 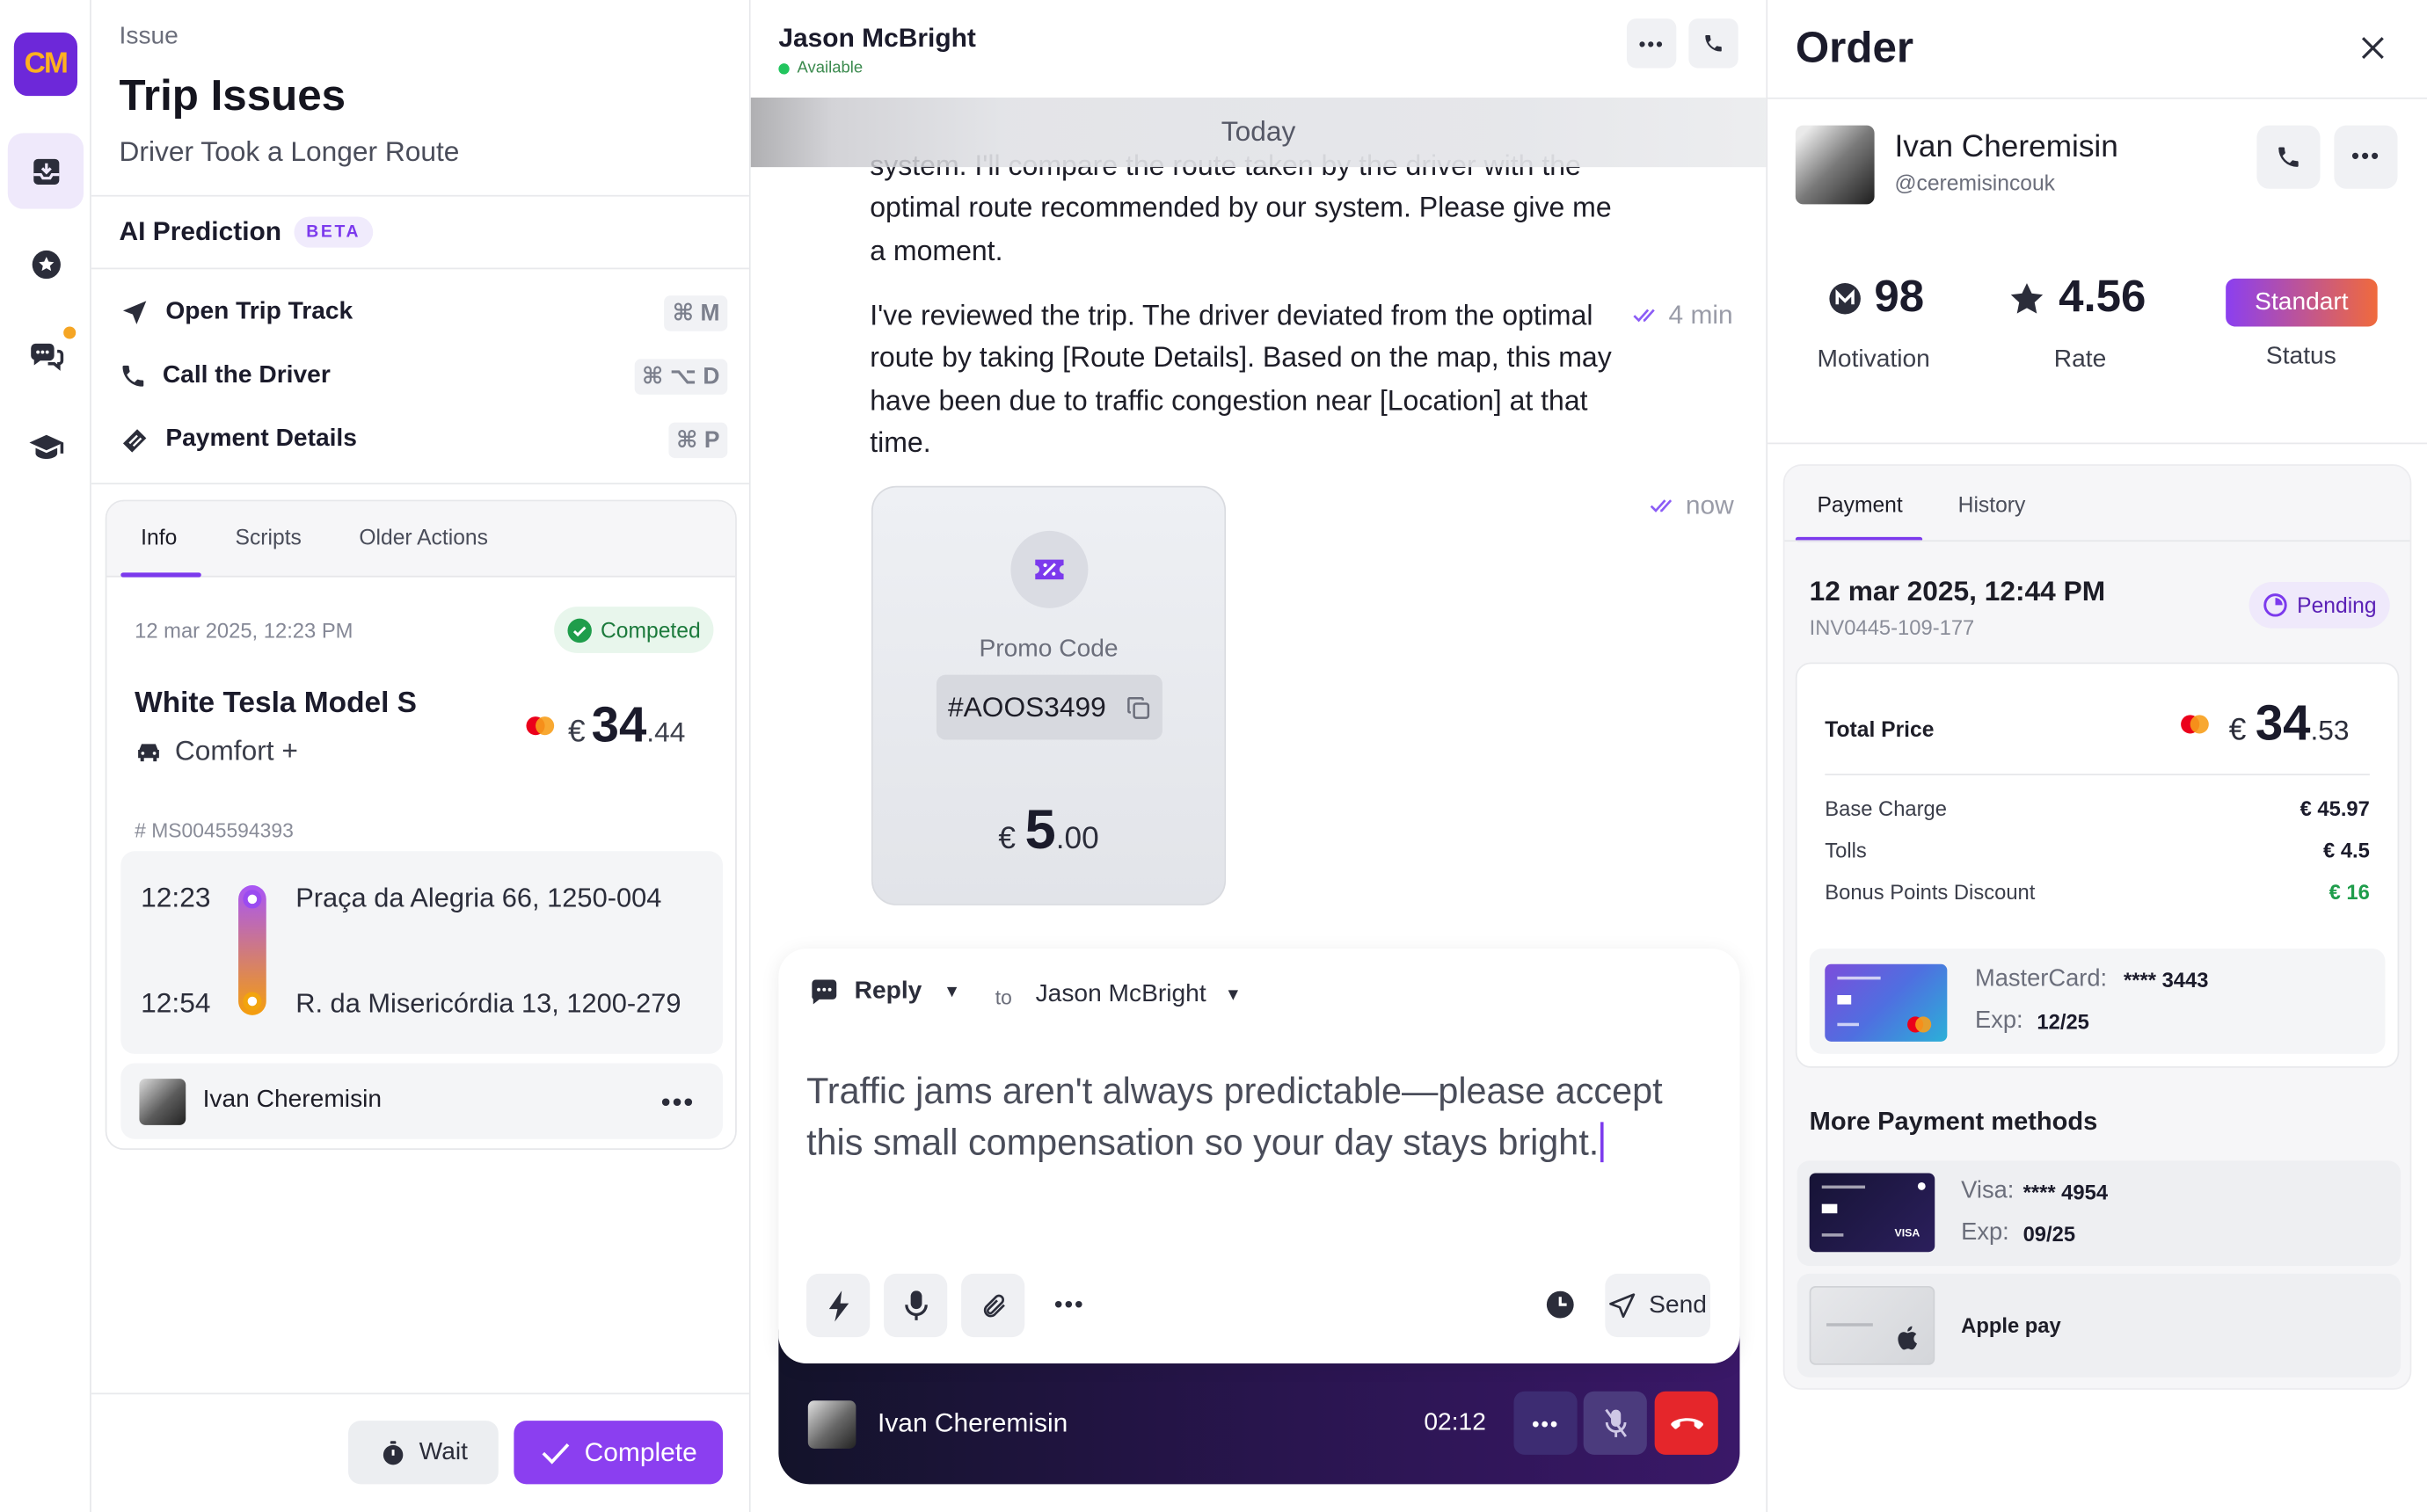 I want to click on rail-inbox, so click(x=45, y=171).